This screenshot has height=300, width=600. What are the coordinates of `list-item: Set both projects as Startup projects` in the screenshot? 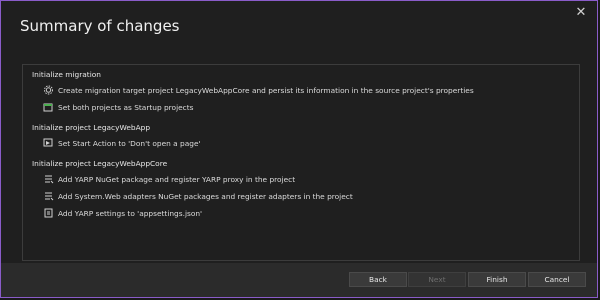 It's located at (118, 107).